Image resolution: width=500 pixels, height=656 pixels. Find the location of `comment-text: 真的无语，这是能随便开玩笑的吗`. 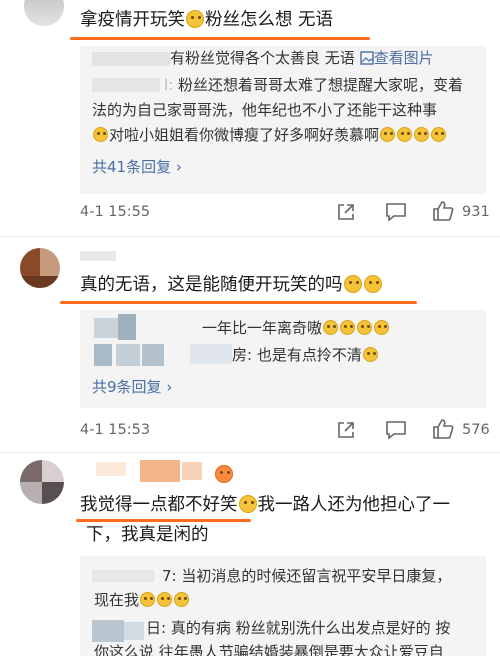

comment-text: 真的无语，这是能随便开玩笑的吗 is located at coordinates (231, 285).